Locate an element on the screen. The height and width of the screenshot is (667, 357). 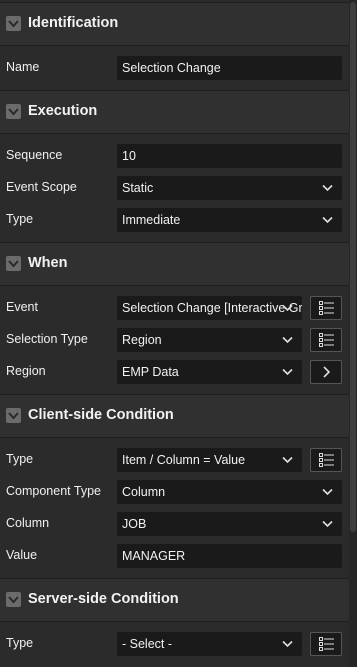
region-select: EMP Data is located at coordinates (209, 372).